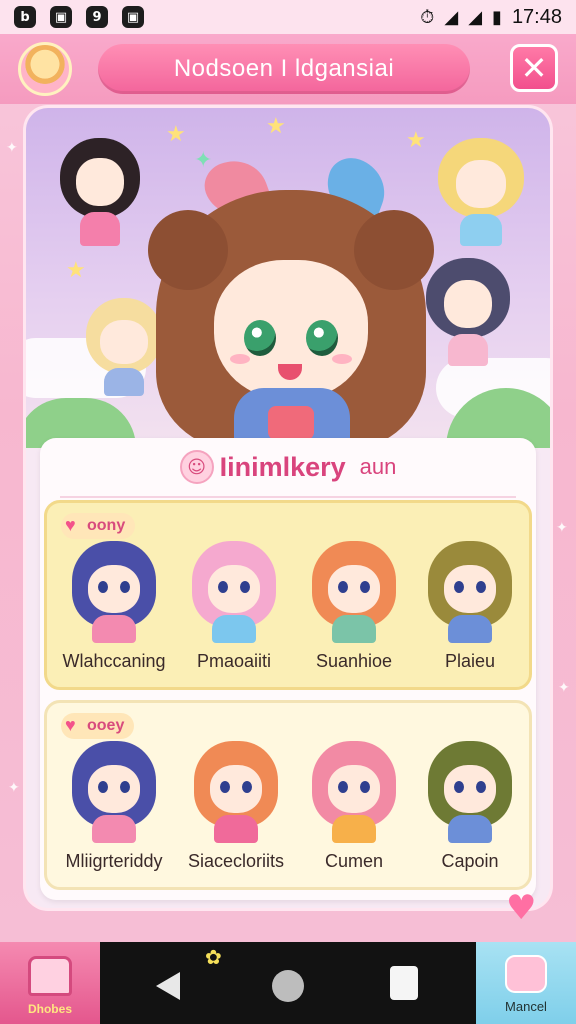  Describe the element at coordinates (470, 661) in the screenshot. I see `character-name: Plaieu` at that location.